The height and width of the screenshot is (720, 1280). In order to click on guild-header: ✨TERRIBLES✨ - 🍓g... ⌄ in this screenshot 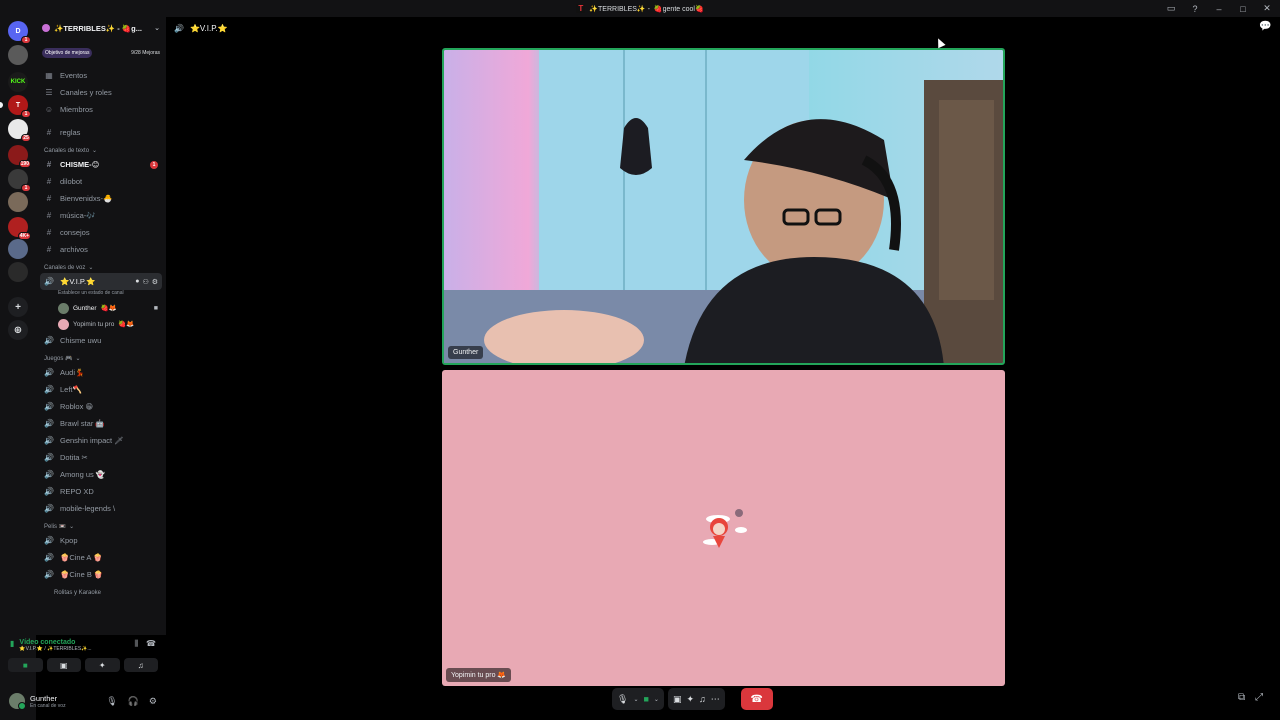, I will do `click(101, 28)`.